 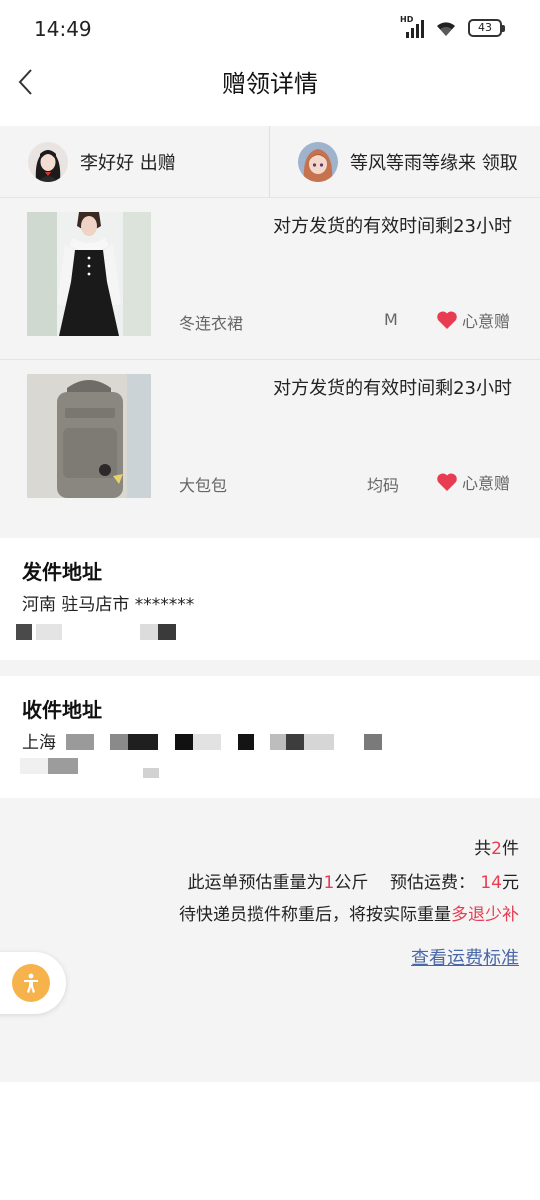 What do you see at coordinates (270, 84) in the screenshot?
I see `page-title: 赠领详情` at bounding box center [270, 84].